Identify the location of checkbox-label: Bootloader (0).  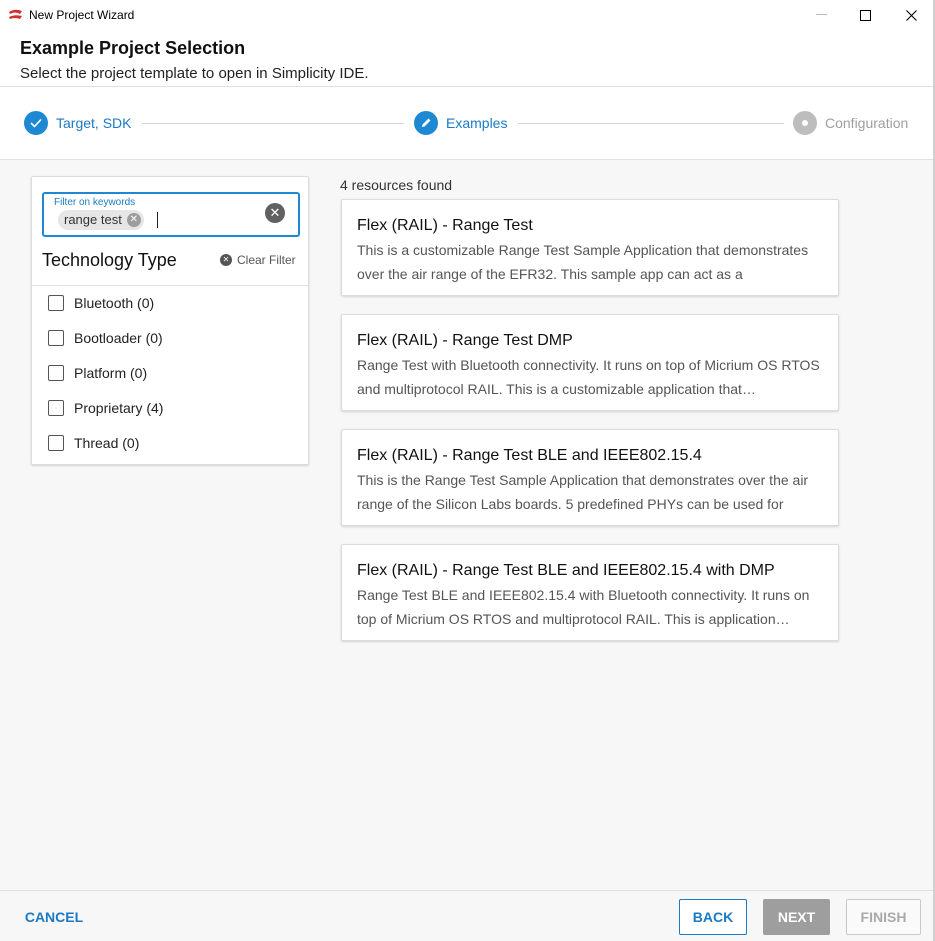
(118, 338).